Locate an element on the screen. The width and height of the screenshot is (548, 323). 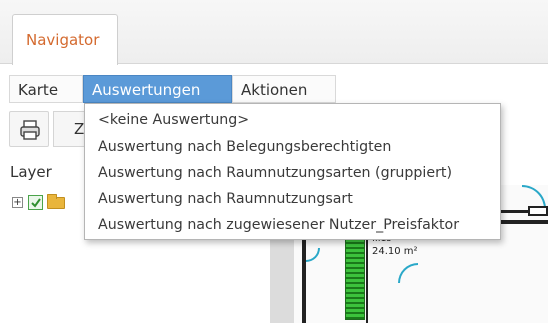
layer-tree-row: + is located at coordinates (42, 202).